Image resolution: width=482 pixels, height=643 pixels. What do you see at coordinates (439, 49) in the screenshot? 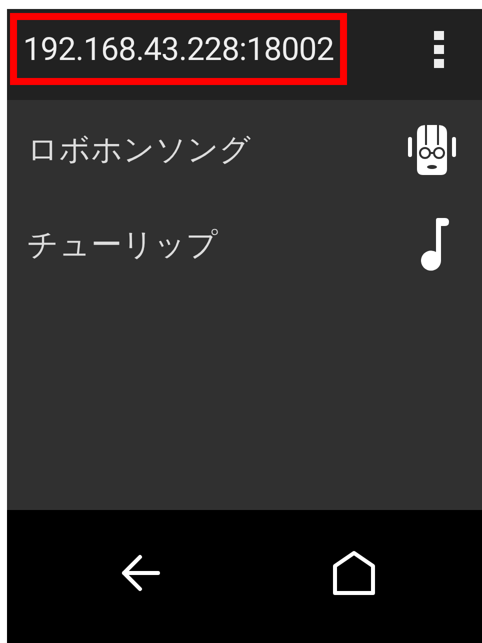
I see `menu-icon` at bounding box center [439, 49].